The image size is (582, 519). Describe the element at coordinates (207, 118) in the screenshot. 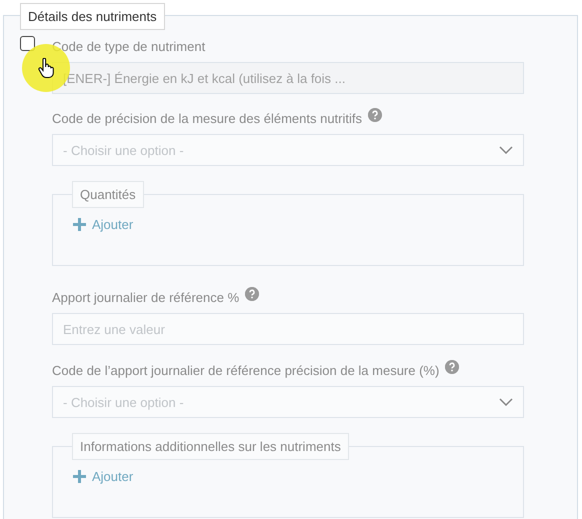

I see `field-label: Code de précision de la mesure des éléments nutritifs` at that location.